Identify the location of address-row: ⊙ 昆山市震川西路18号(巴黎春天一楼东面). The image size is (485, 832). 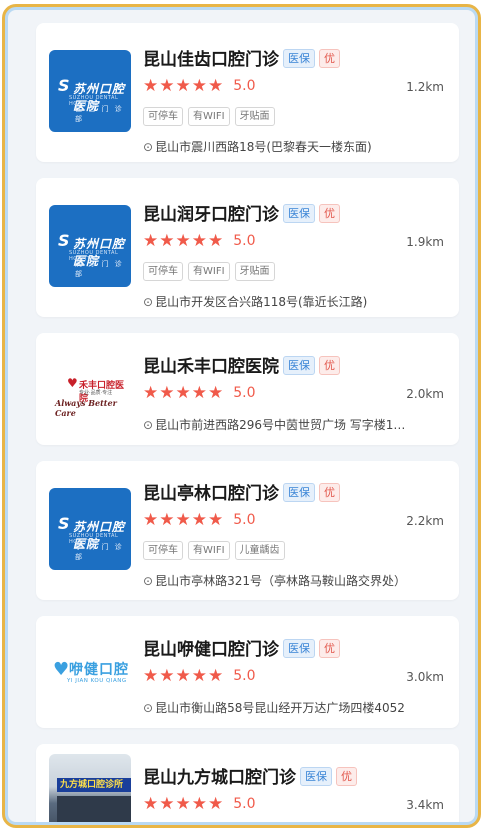
(293, 146).